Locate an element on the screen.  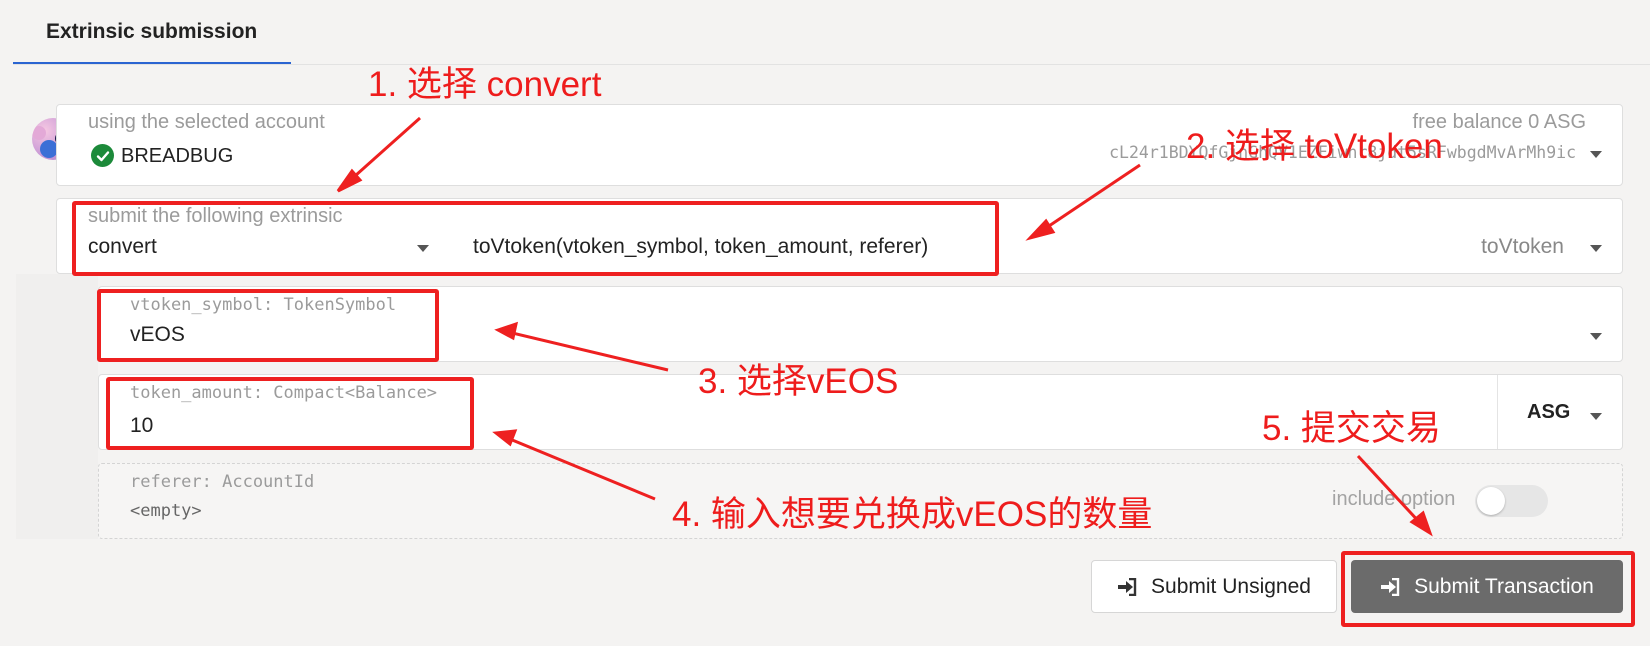
account-name: BREADBUG is located at coordinates (177, 156).